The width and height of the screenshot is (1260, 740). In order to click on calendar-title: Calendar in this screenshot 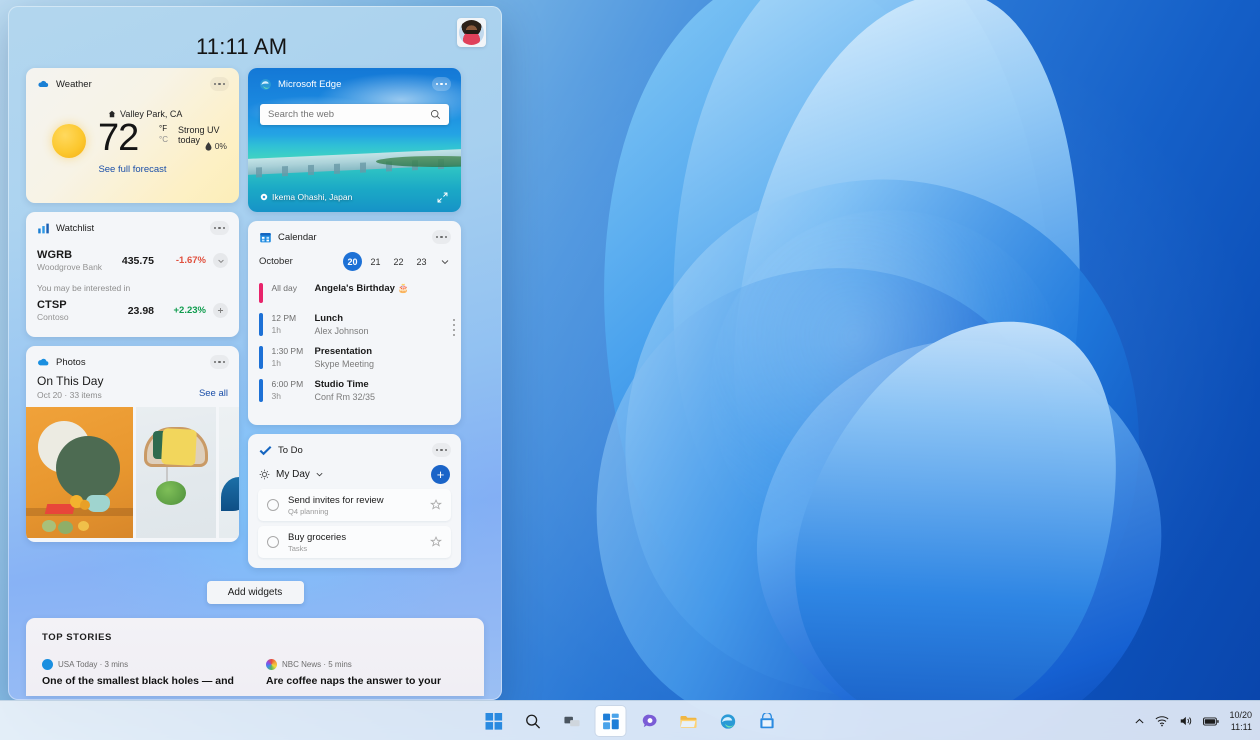, I will do `click(297, 237)`.